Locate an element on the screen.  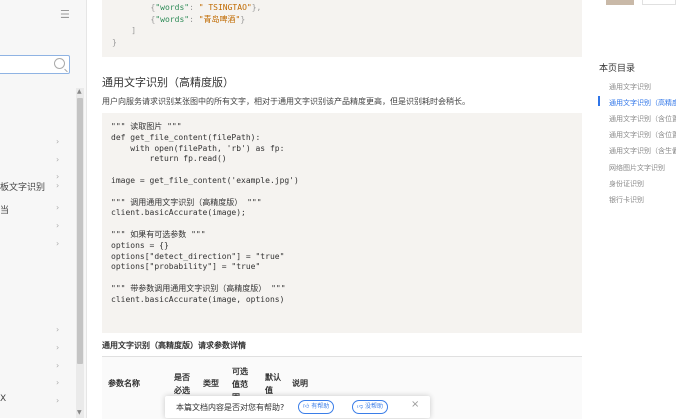
toc-item: 身份证识别 is located at coordinates (626, 184).